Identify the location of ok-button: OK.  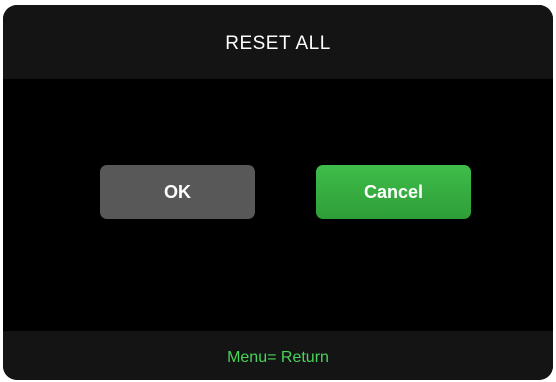
(177, 192).